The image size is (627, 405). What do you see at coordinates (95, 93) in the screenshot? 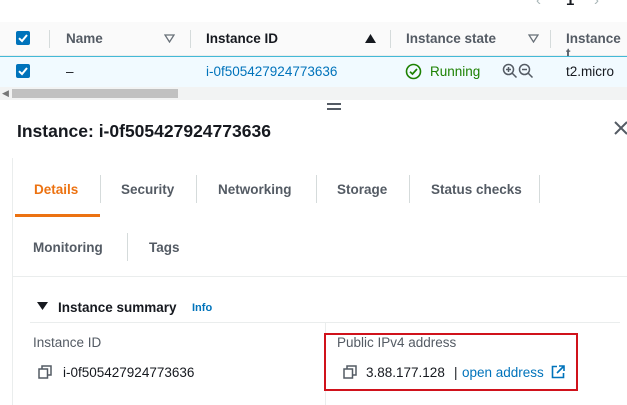
I see `scrollbar-thumb` at bounding box center [95, 93].